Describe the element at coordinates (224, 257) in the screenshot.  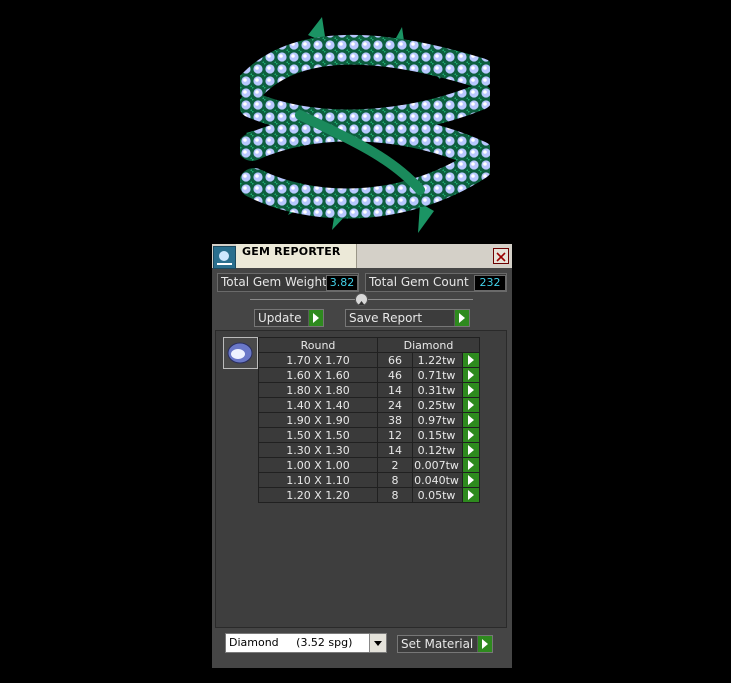
I see `gem-reporter-logo-icon` at that location.